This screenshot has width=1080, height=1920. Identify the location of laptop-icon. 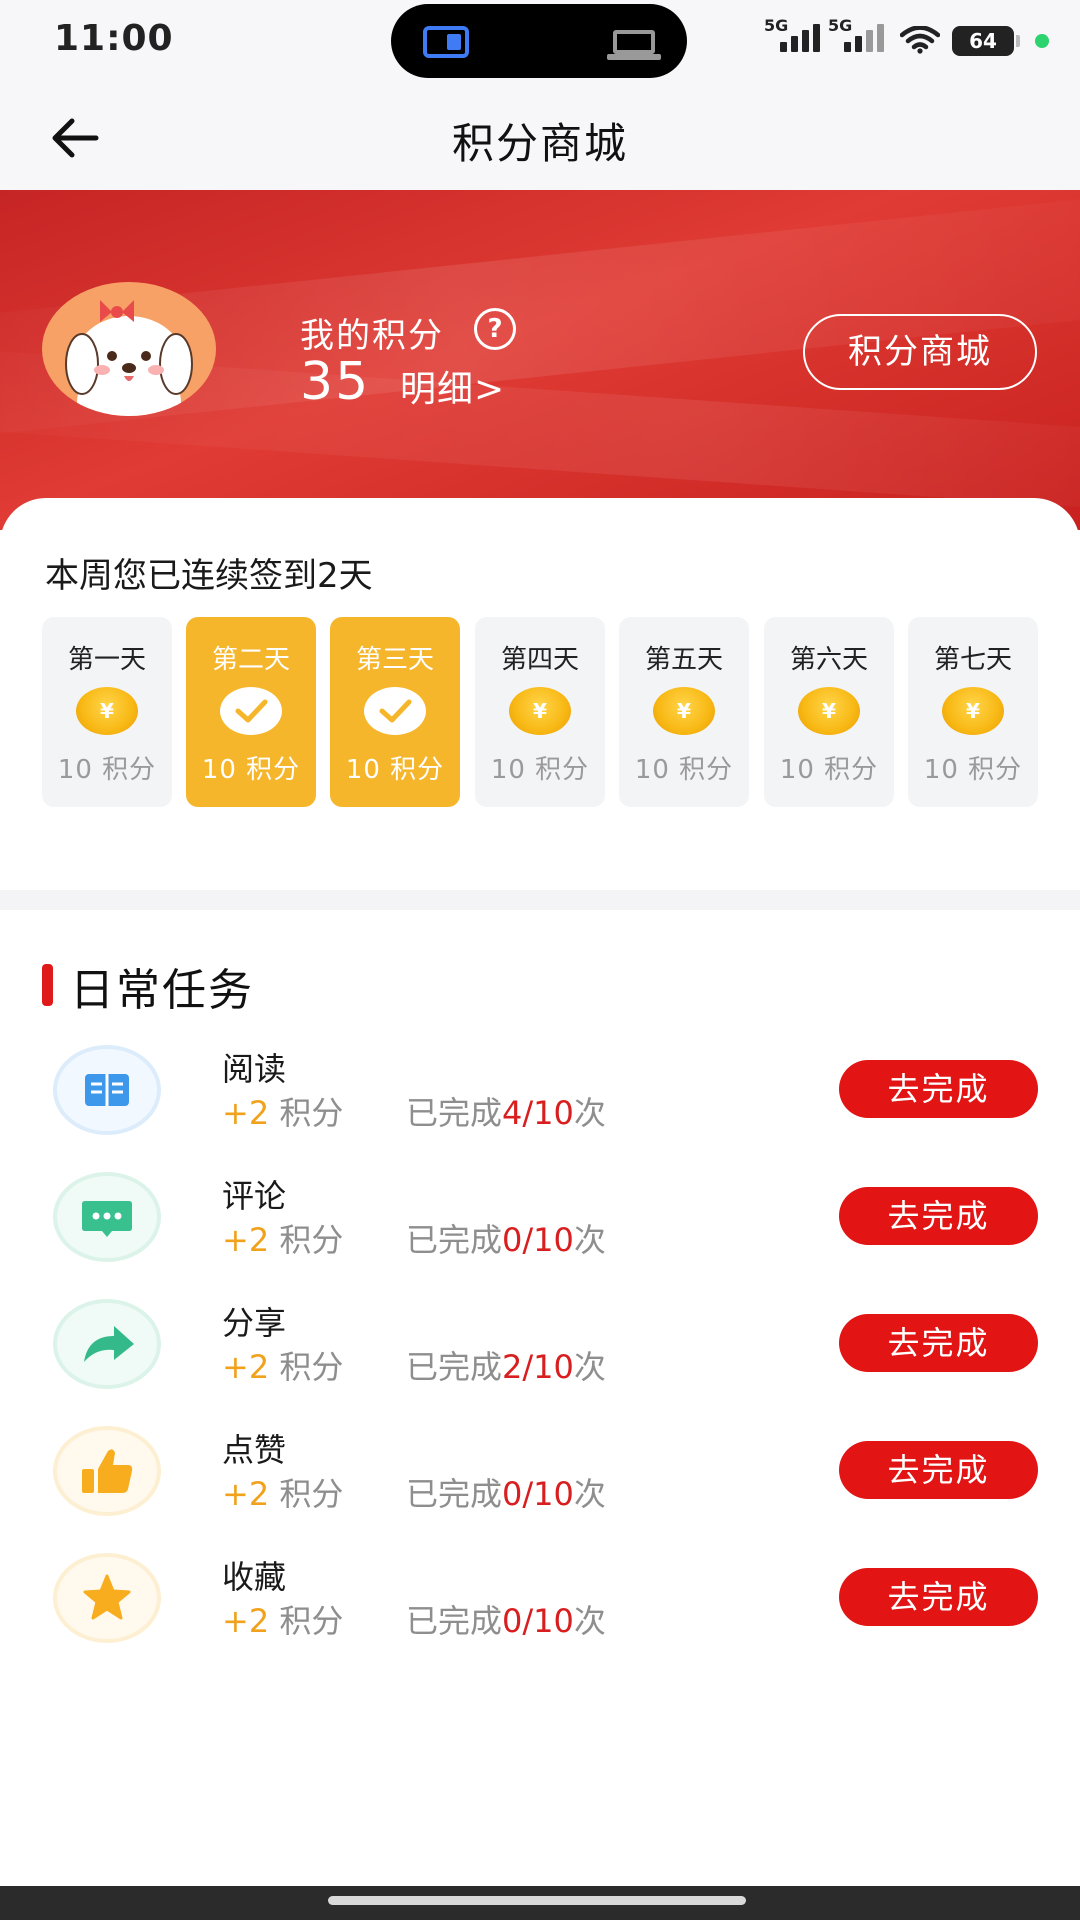
(634, 45).